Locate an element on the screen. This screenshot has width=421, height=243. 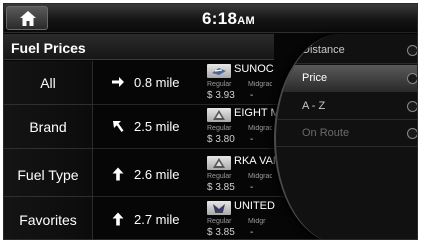
page-header: Fuel Prices is located at coordinates (139, 47).